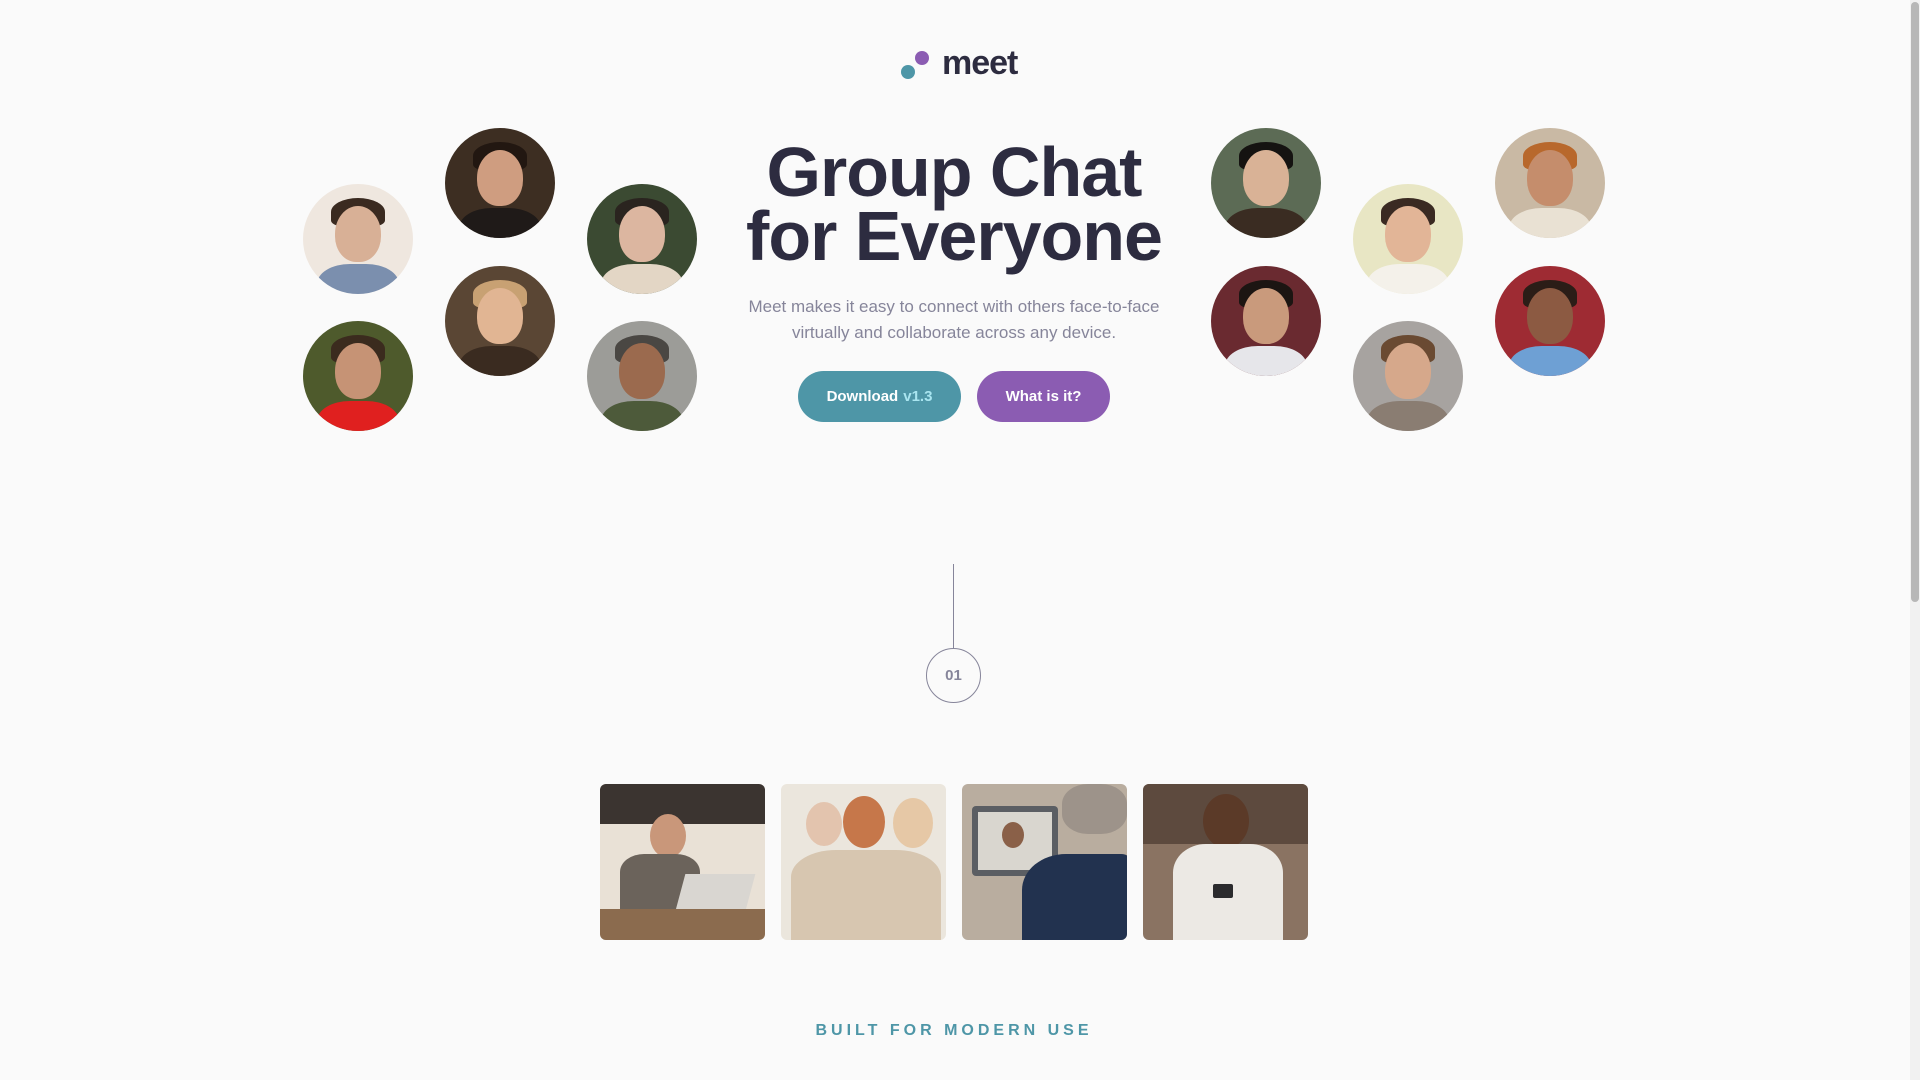 This screenshot has width=1920, height=1080. What do you see at coordinates (954, 172) in the screenshot?
I see `hero-title-line-1: Group Chat` at bounding box center [954, 172].